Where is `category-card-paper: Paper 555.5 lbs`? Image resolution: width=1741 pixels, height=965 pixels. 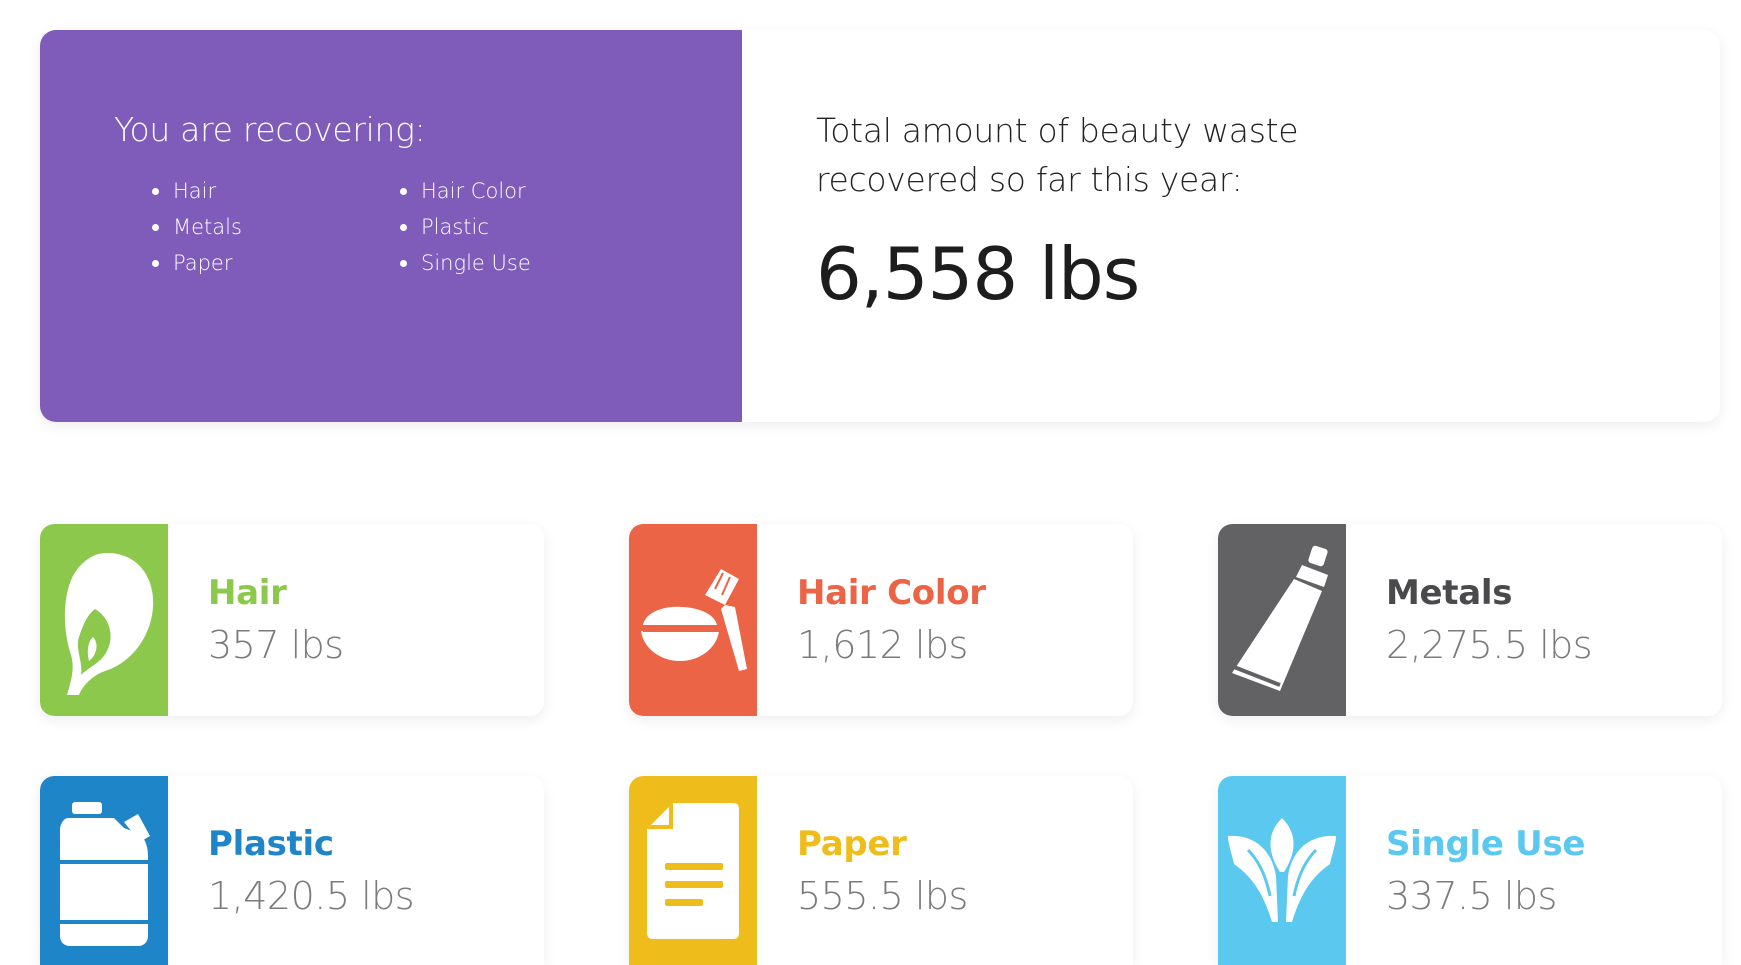
category-card-paper: Paper 555.5 lbs is located at coordinates (881, 870).